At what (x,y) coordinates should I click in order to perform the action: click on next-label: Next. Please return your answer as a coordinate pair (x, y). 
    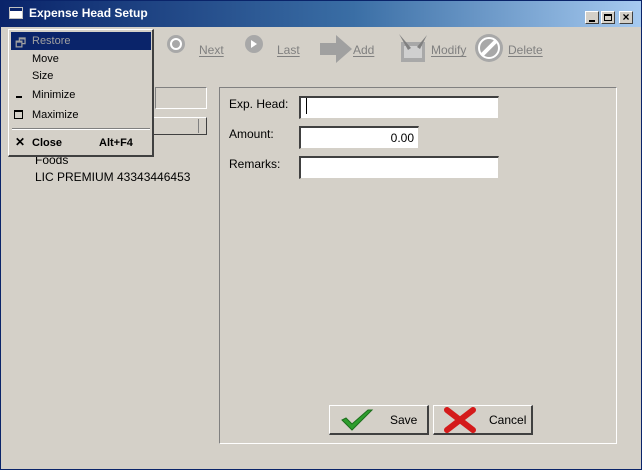
    Looking at the image, I should click on (211, 50).